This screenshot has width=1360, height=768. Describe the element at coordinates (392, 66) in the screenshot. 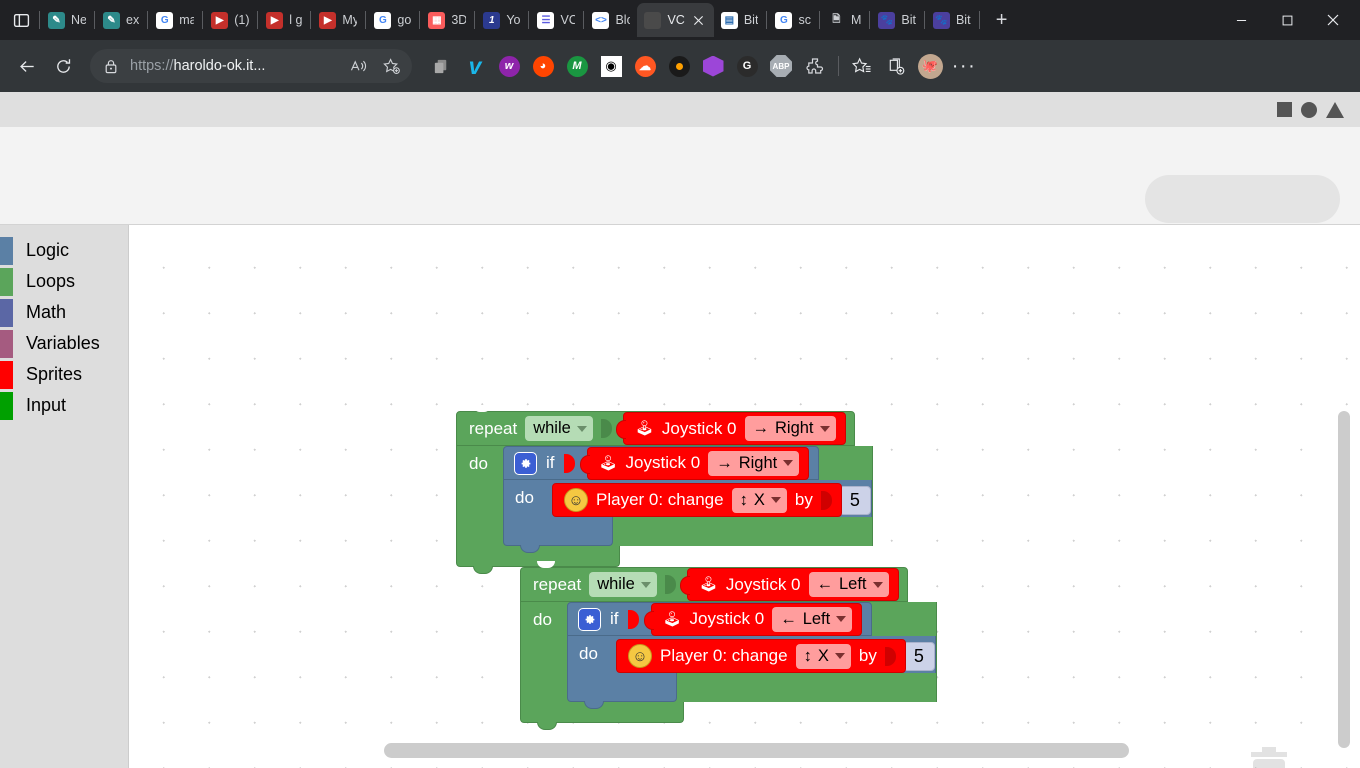

I see `add-favorite-icon` at that location.